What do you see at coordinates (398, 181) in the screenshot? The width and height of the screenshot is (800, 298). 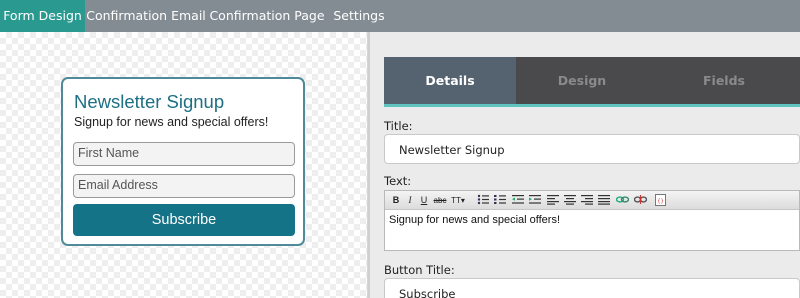 I see `text-label: Text:` at bounding box center [398, 181].